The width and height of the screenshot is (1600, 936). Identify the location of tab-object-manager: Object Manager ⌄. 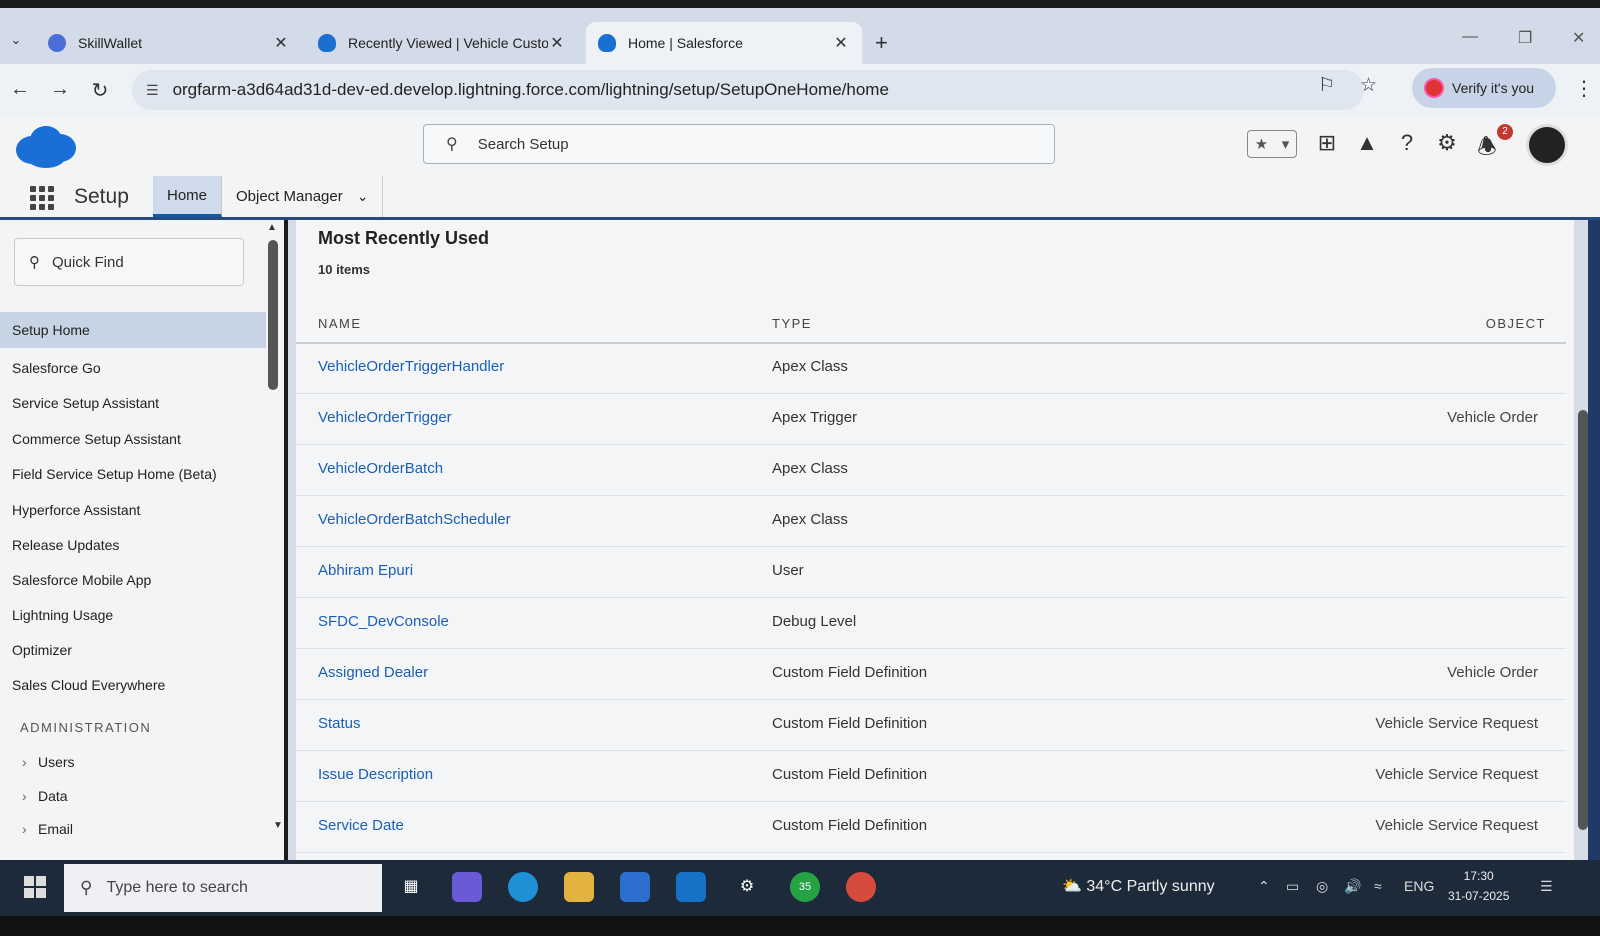
(303, 196).